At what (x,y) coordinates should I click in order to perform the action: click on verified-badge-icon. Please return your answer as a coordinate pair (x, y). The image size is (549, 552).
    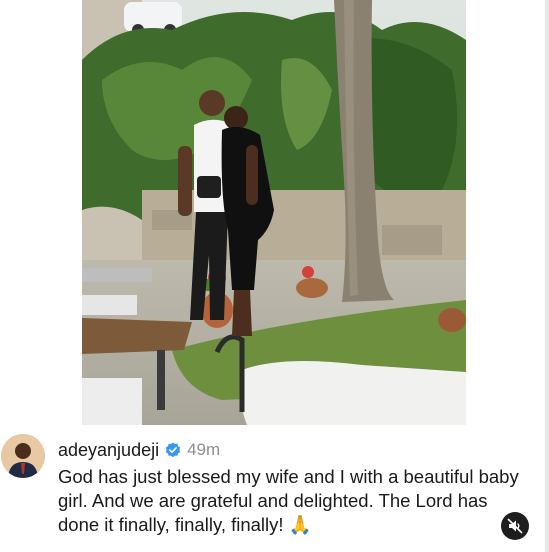
    Looking at the image, I should click on (173, 450).